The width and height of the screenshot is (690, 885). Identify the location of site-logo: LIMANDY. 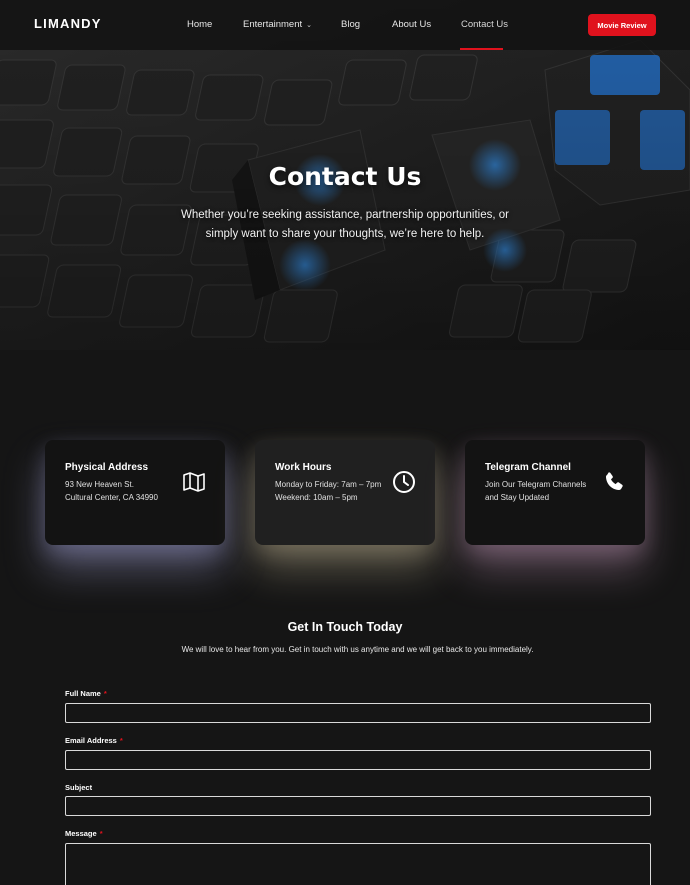
(68, 23).